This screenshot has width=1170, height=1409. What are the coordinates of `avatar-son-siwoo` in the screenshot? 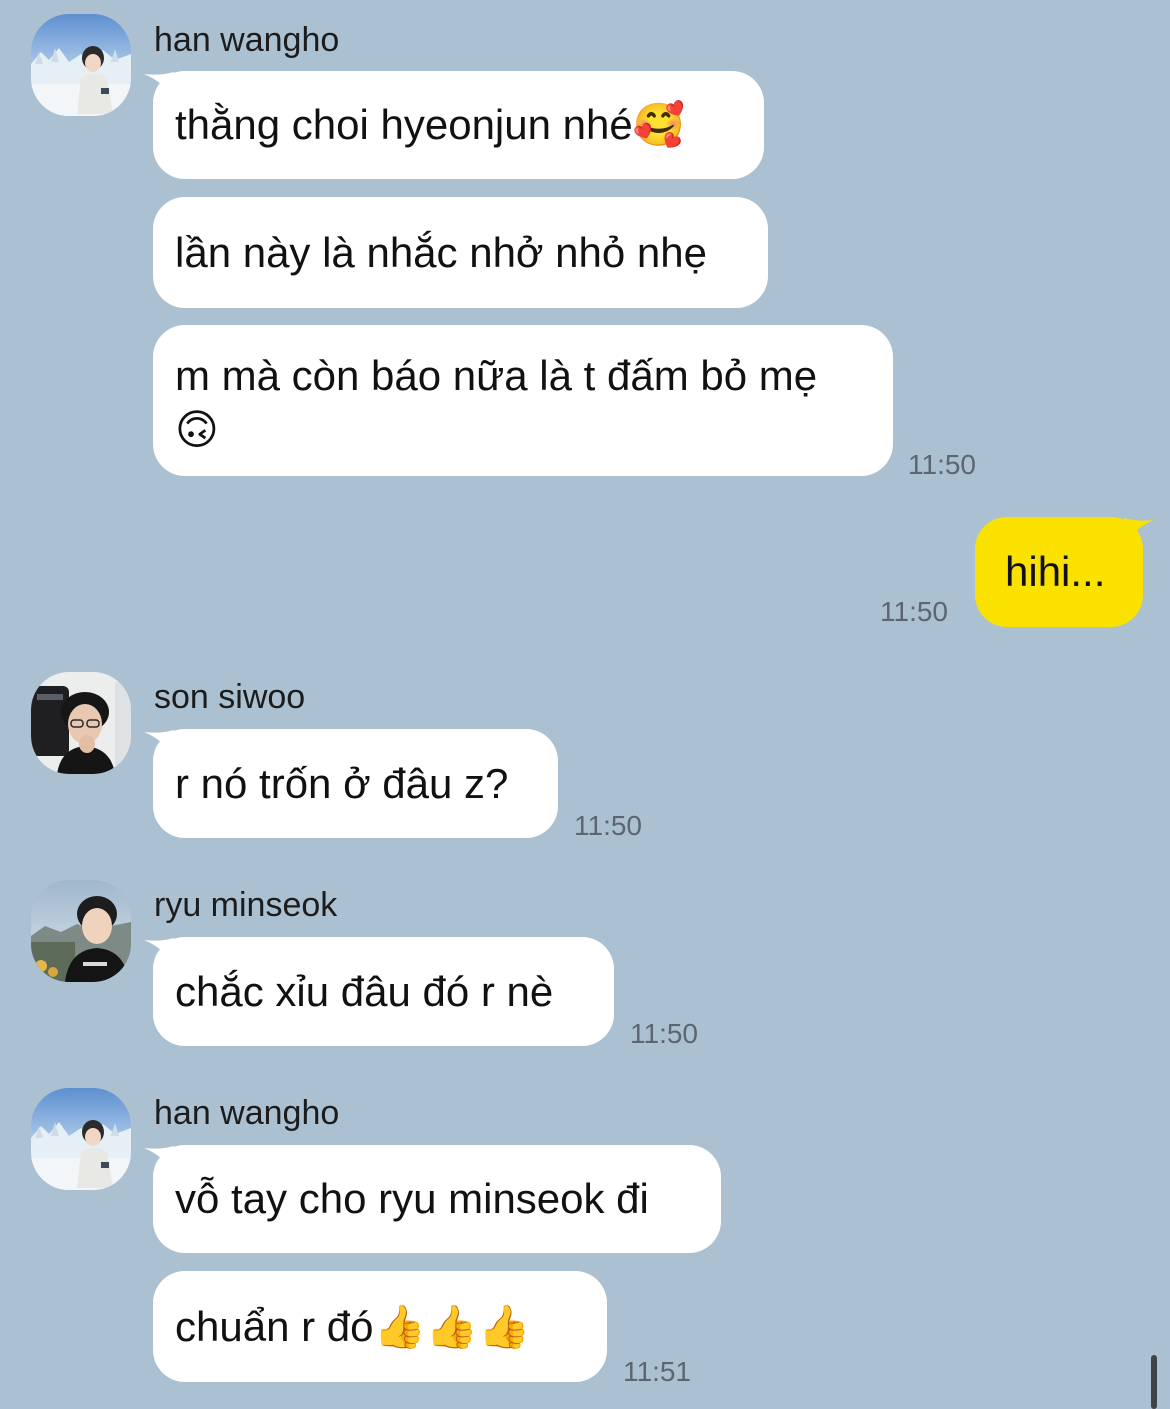 It's located at (81, 723).